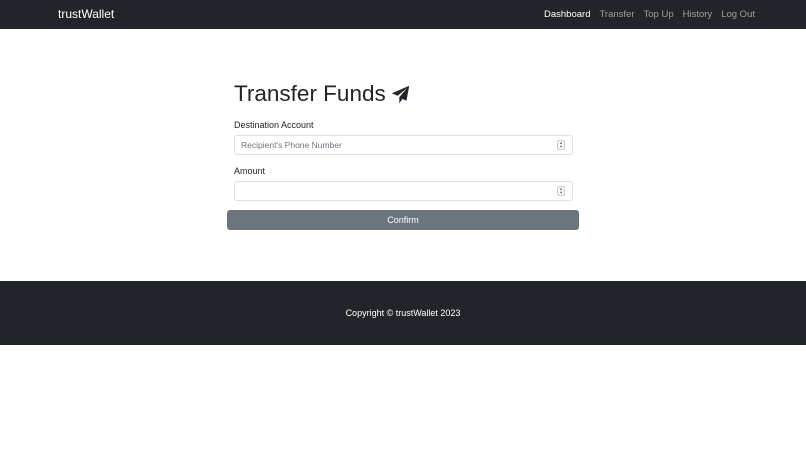 The height and width of the screenshot is (456, 806). I want to click on nav-history: History, so click(698, 14).